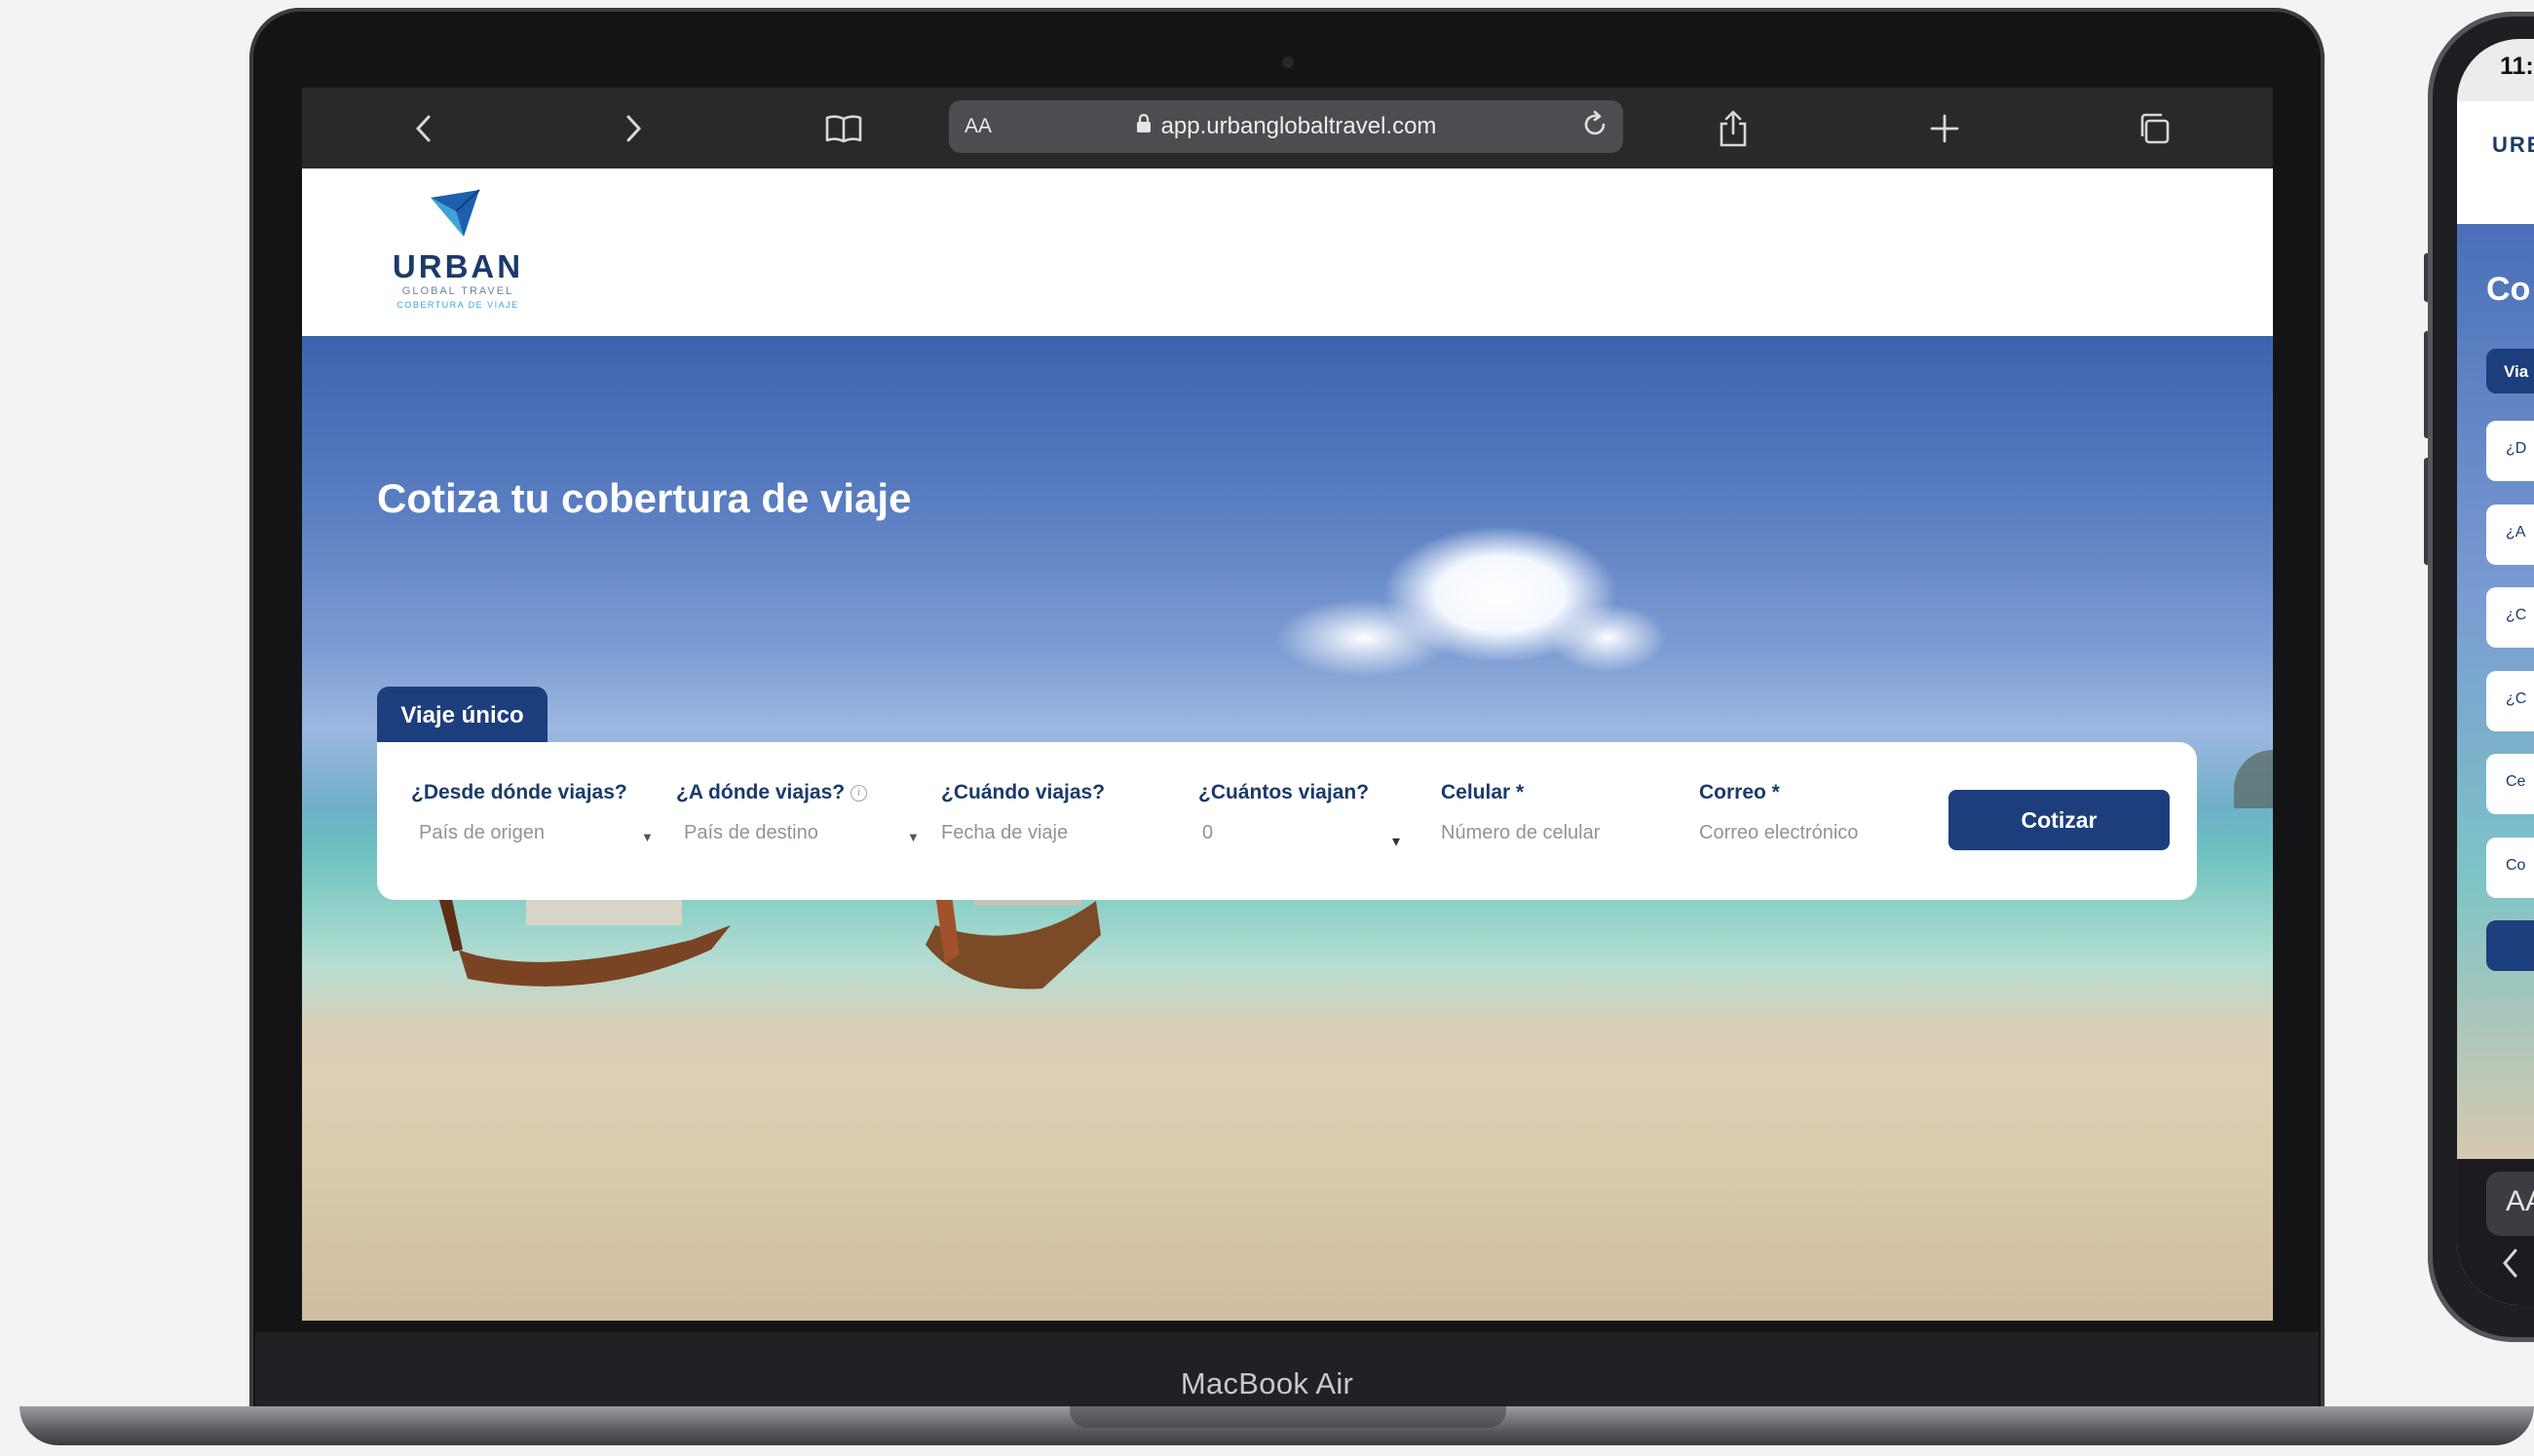 The image size is (2534, 1456). I want to click on cotizar-button: Cotizar, so click(2059, 820).